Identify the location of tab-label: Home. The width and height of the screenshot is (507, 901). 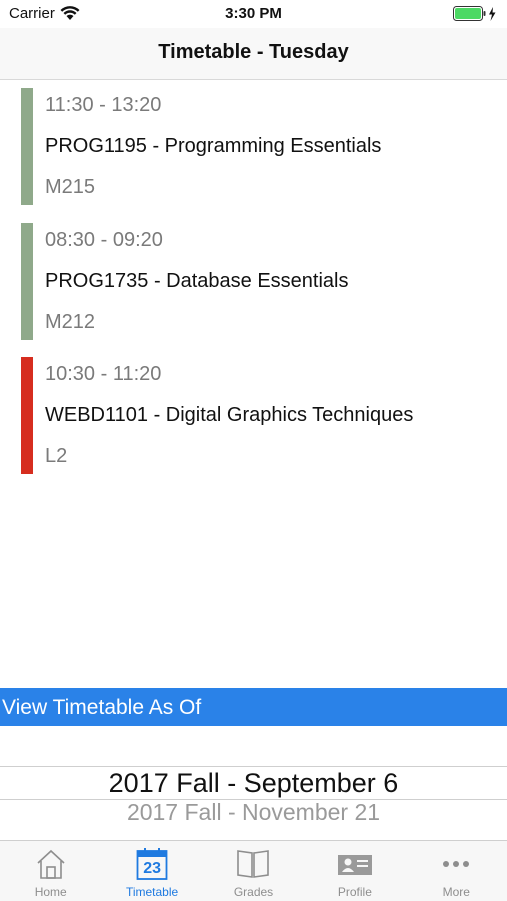
(50, 892).